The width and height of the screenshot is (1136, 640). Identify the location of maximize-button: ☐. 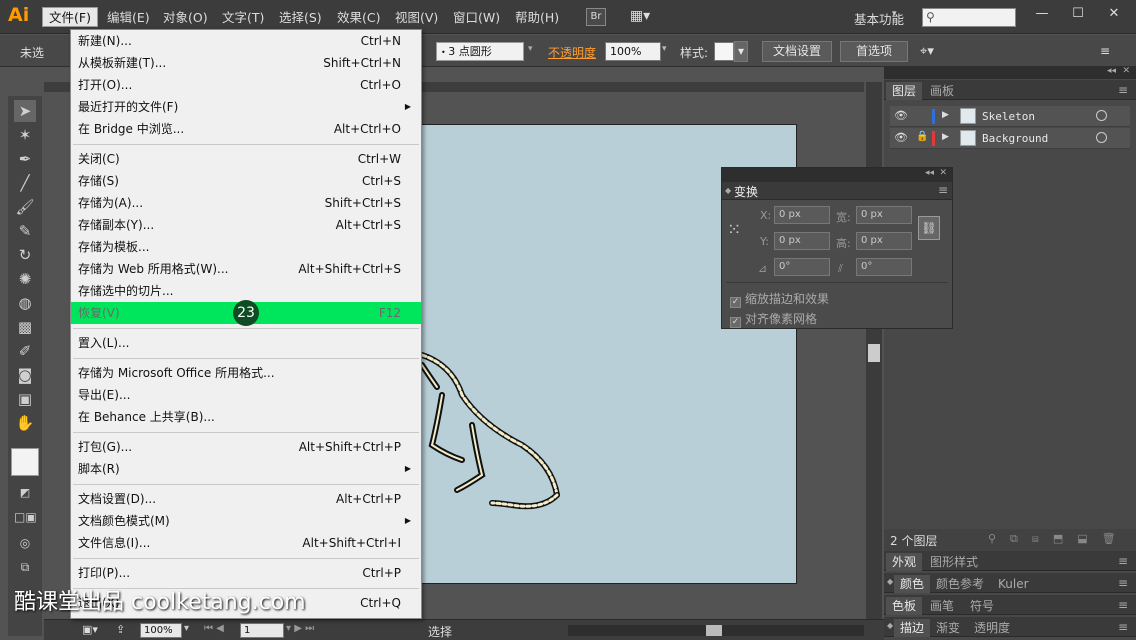
(1078, 14).